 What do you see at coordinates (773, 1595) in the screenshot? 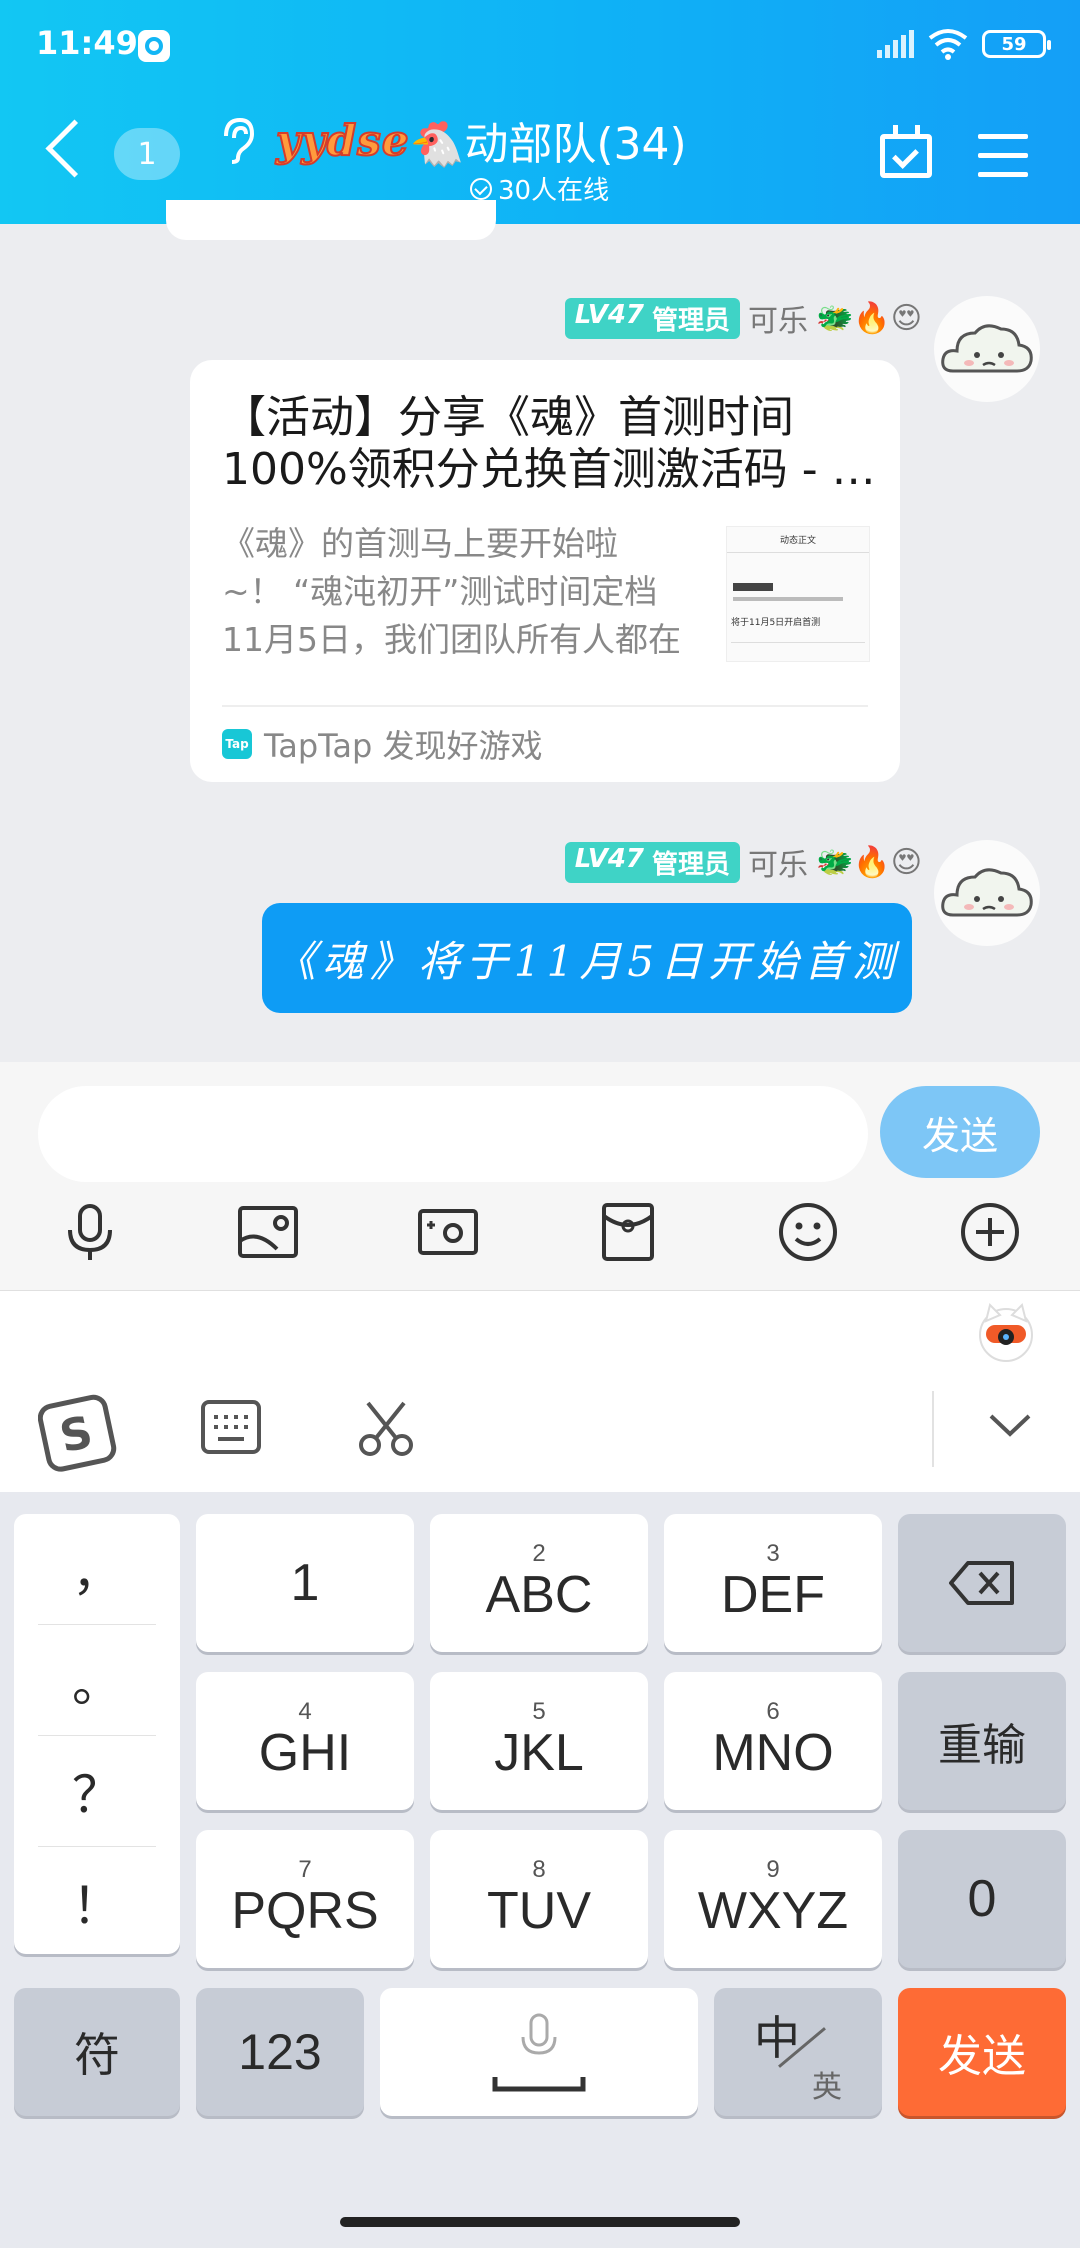
I see `key-letters: DEF` at bounding box center [773, 1595].